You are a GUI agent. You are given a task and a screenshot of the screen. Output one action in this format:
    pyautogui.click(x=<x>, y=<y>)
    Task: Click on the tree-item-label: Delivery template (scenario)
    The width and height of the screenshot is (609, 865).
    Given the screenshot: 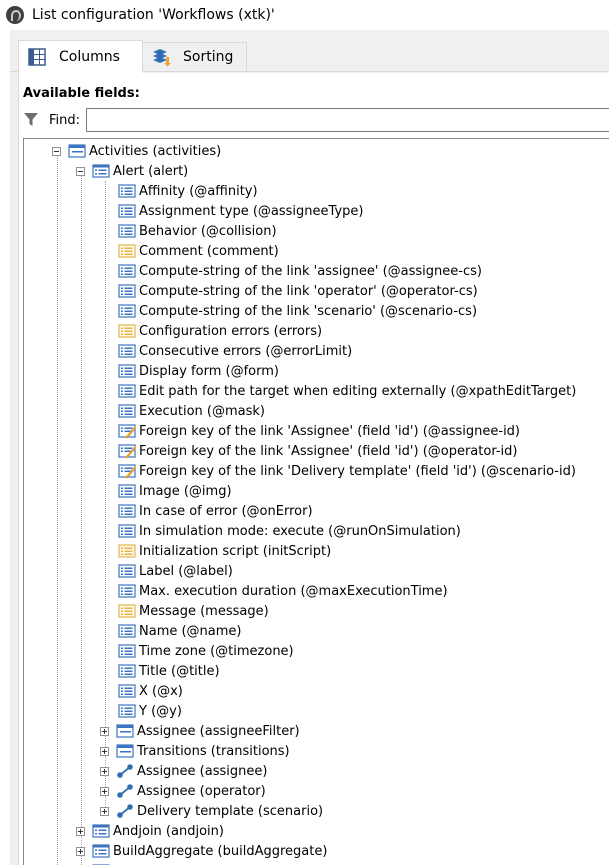 What is the action you would take?
    pyautogui.click(x=230, y=811)
    